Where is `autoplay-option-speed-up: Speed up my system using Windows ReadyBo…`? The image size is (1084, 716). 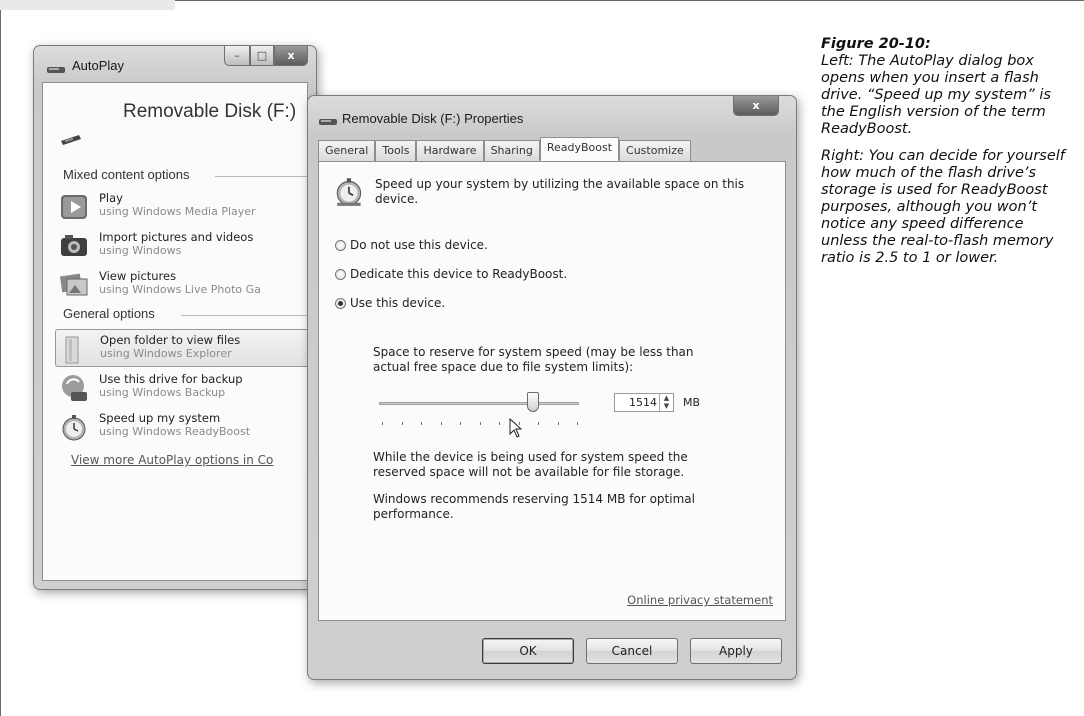 autoplay-option-speed-up: Speed up my system using Windows ReadyBo… is located at coordinates (181, 427).